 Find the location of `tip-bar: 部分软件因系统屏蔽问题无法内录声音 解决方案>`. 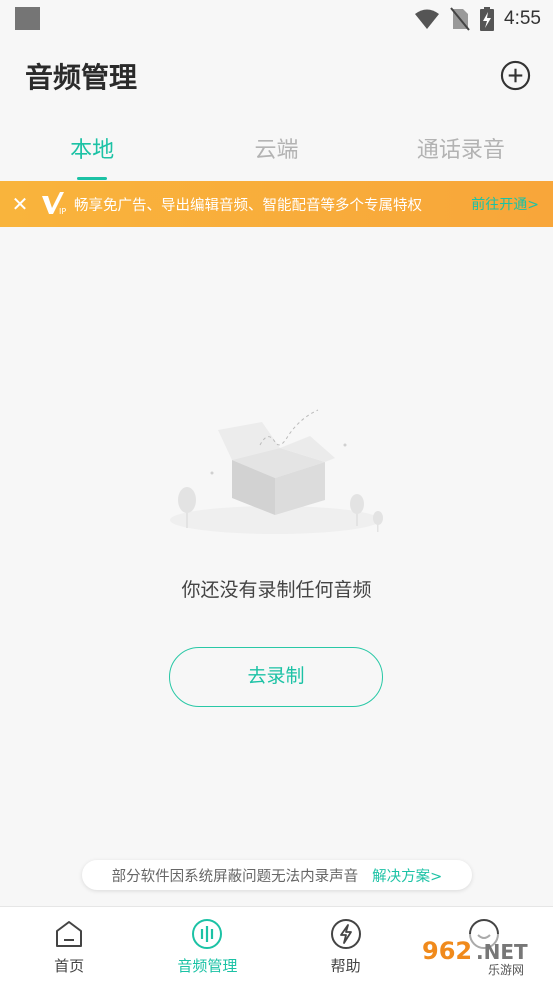

tip-bar: 部分软件因系统屏蔽问题无法内录声音 解决方案> is located at coordinates (277, 875).